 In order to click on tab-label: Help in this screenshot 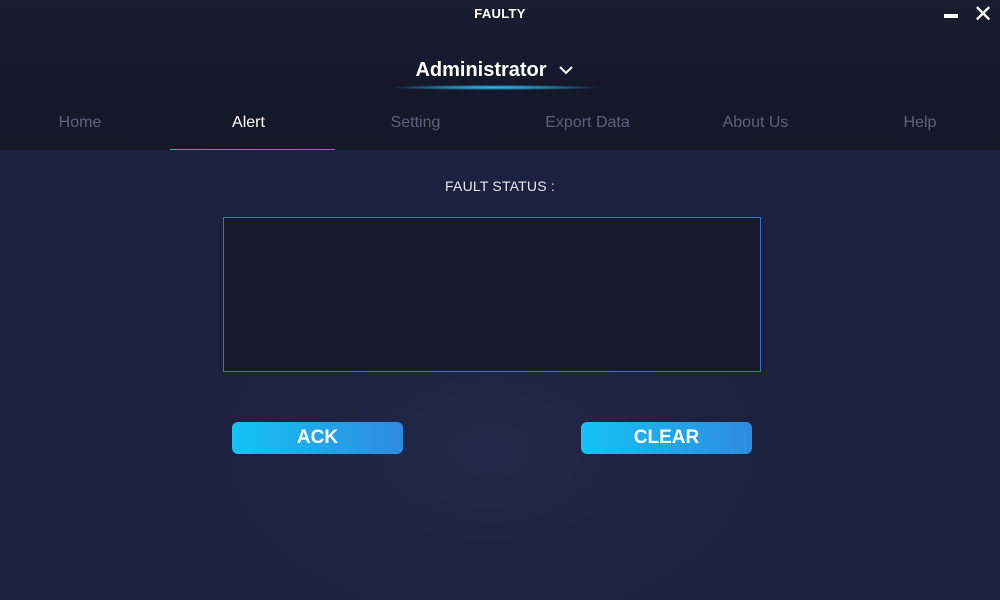, I will do `click(920, 122)`.